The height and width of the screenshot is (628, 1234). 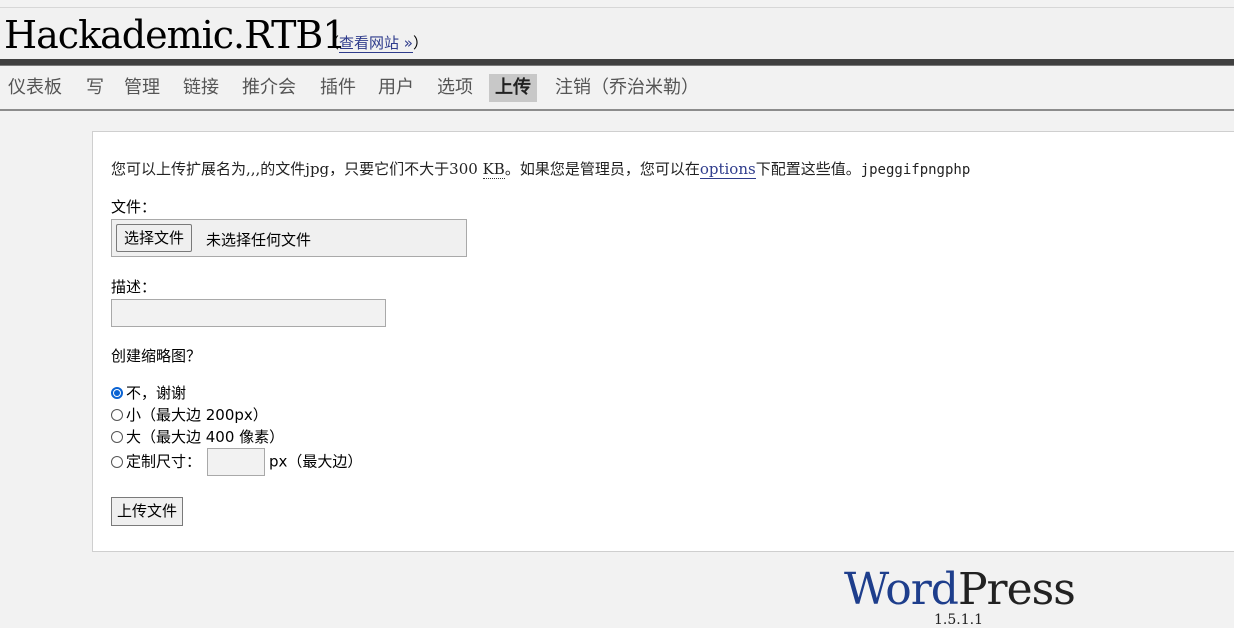 I want to click on menu-item-options: 选项, so click(x=455, y=88).